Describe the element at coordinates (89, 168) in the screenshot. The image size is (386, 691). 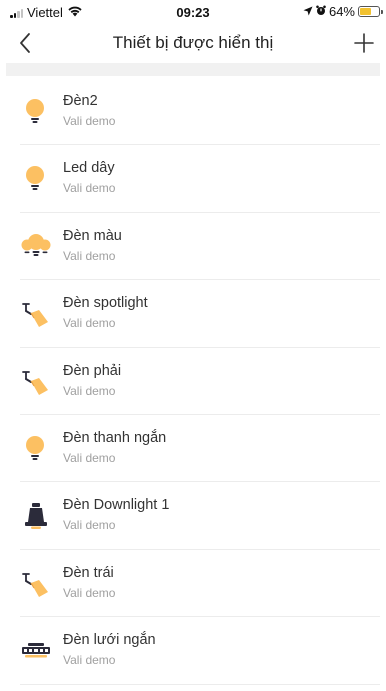
I see `device-name: Led dây` at that location.